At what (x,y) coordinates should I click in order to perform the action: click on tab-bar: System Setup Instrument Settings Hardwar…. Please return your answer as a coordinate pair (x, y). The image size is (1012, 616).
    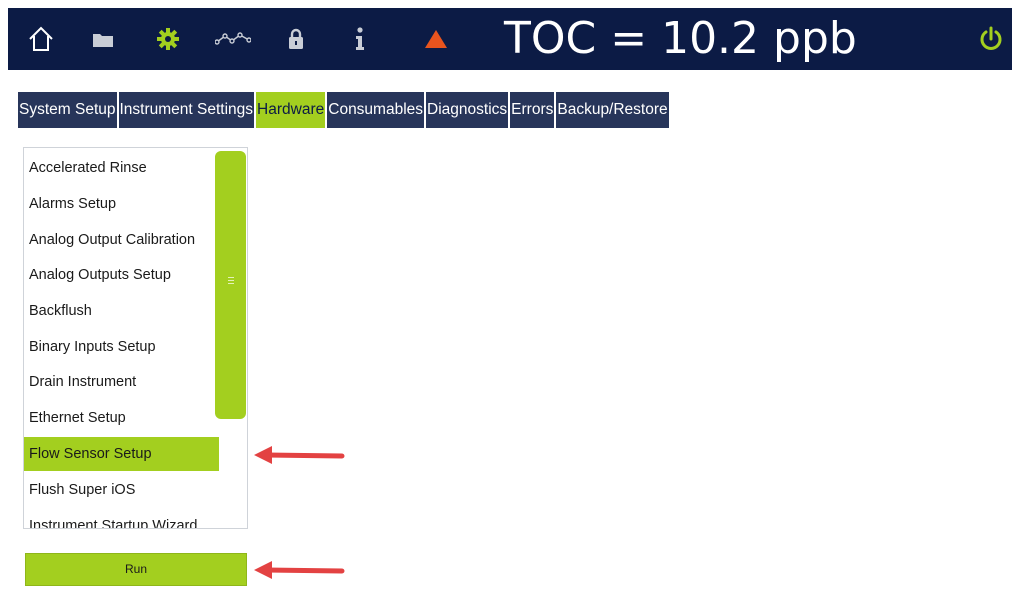
    Looking at the image, I should click on (344, 110).